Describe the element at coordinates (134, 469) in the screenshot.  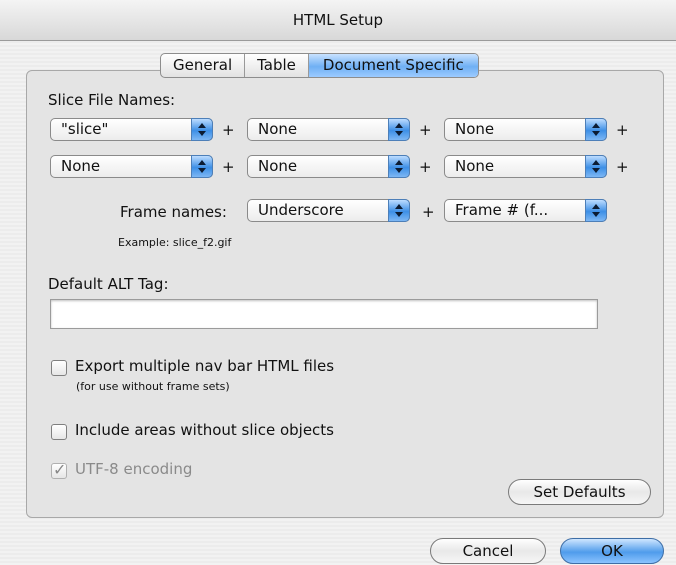
I see `utf8-label: UTF-8 encoding` at that location.